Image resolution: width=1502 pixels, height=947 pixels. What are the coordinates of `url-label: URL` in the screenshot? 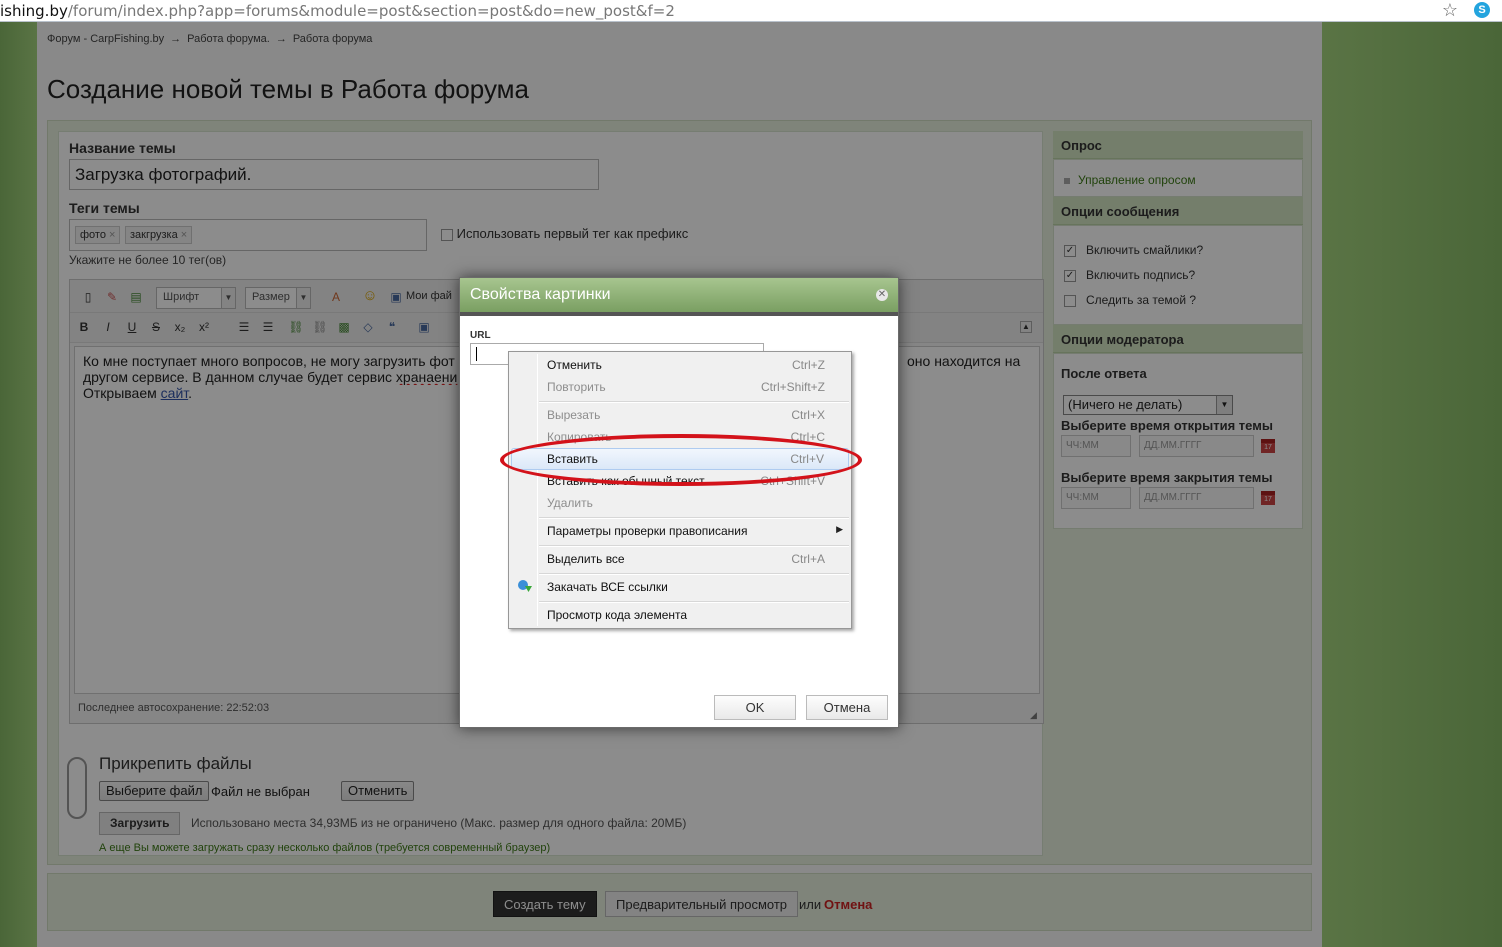 It's located at (480, 335).